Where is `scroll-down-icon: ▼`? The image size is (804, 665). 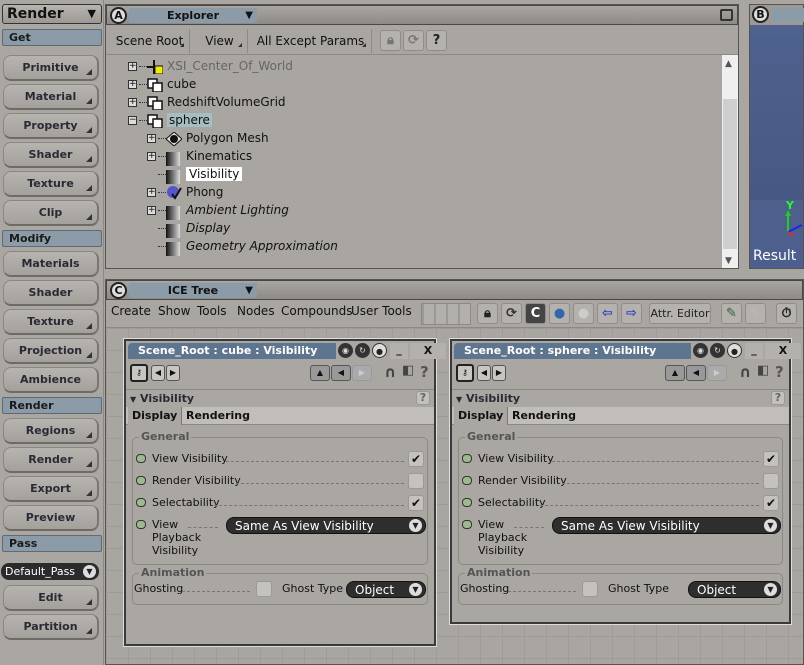
scroll-down-icon: ▼ is located at coordinates (728, 261).